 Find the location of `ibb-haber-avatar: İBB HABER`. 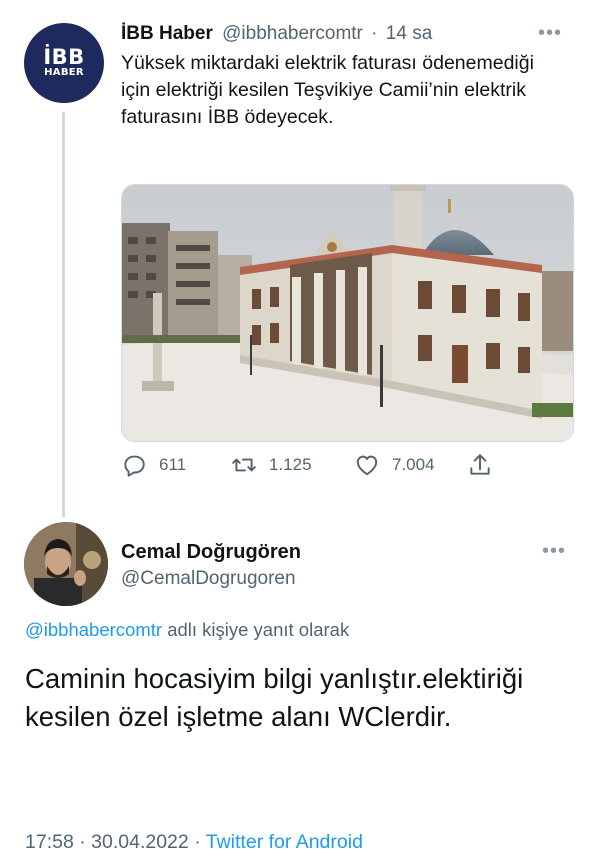

ibb-haber-avatar: İBB HABER is located at coordinates (64, 63).